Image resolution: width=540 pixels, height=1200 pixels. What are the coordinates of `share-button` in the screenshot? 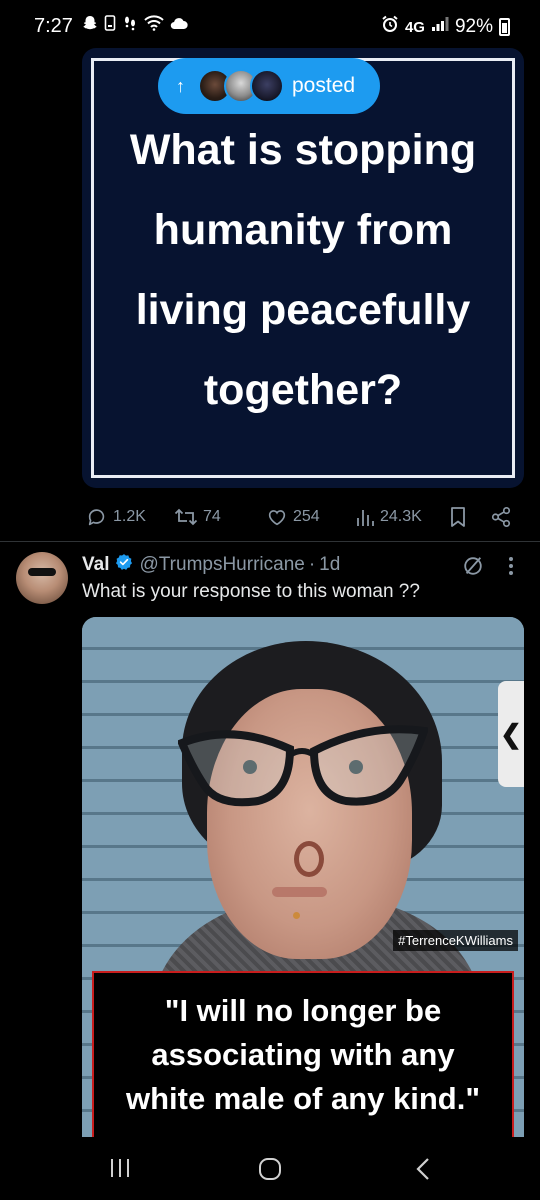 It's located at (501, 517).